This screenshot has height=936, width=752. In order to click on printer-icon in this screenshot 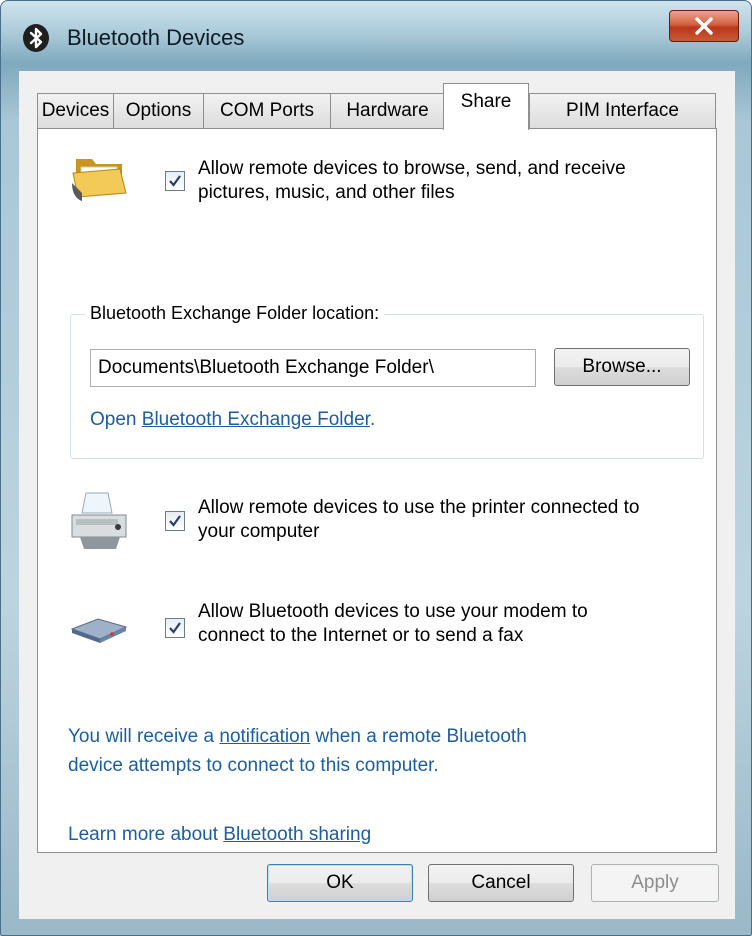, I will do `click(99, 522)`.